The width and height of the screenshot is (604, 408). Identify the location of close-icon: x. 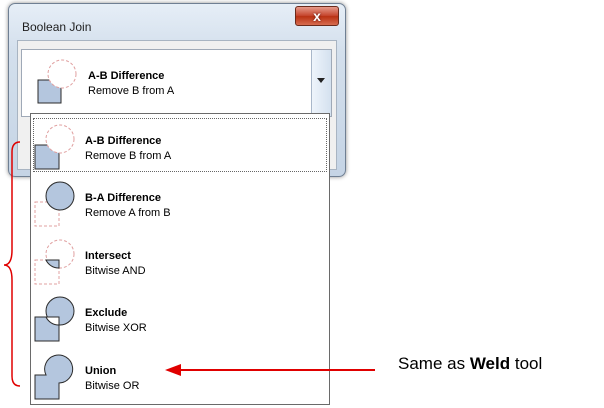
(317, 16).